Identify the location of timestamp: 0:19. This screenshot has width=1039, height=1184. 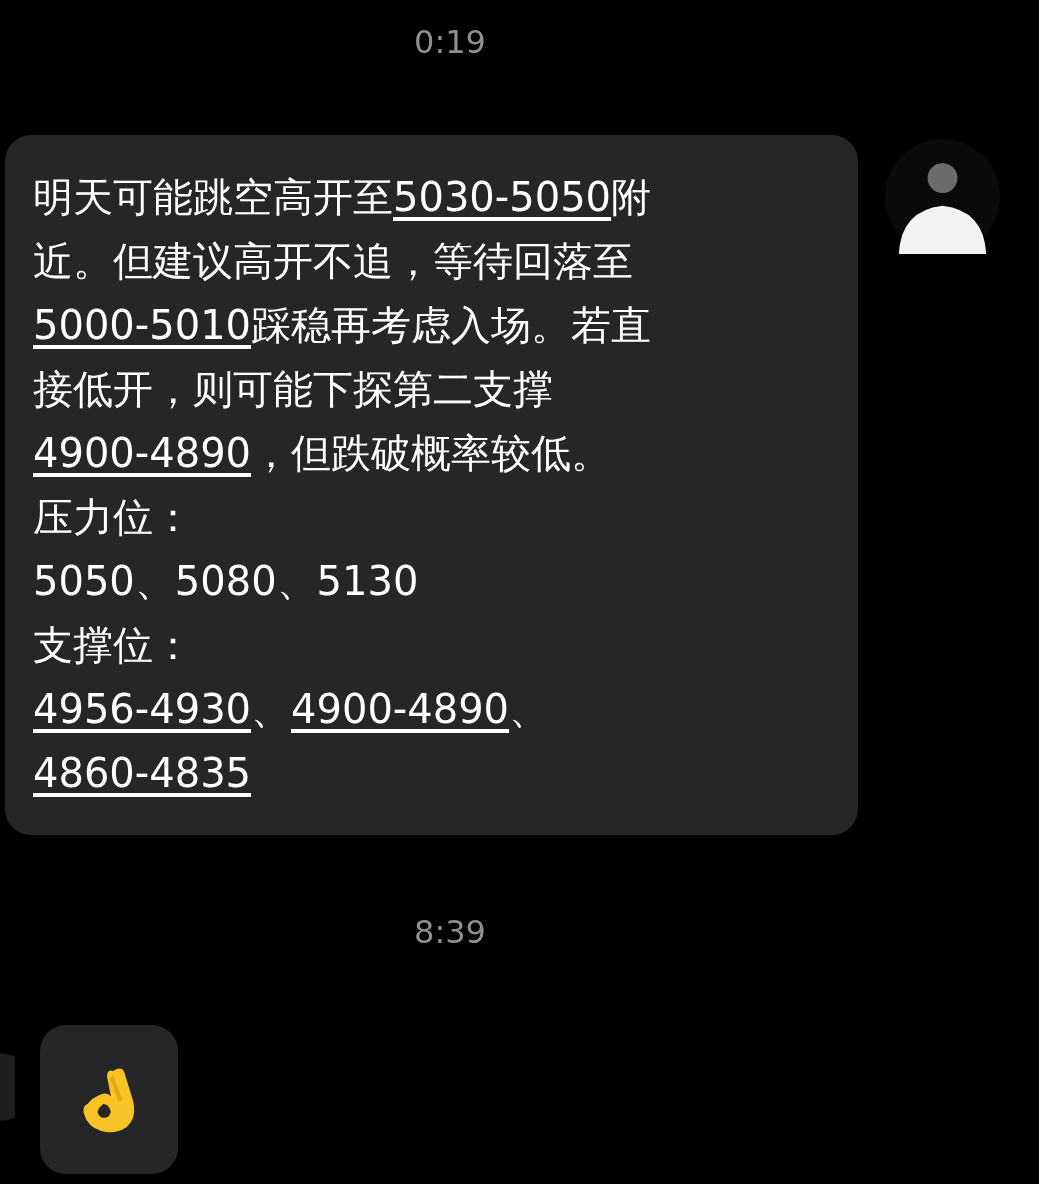
(450, 42).